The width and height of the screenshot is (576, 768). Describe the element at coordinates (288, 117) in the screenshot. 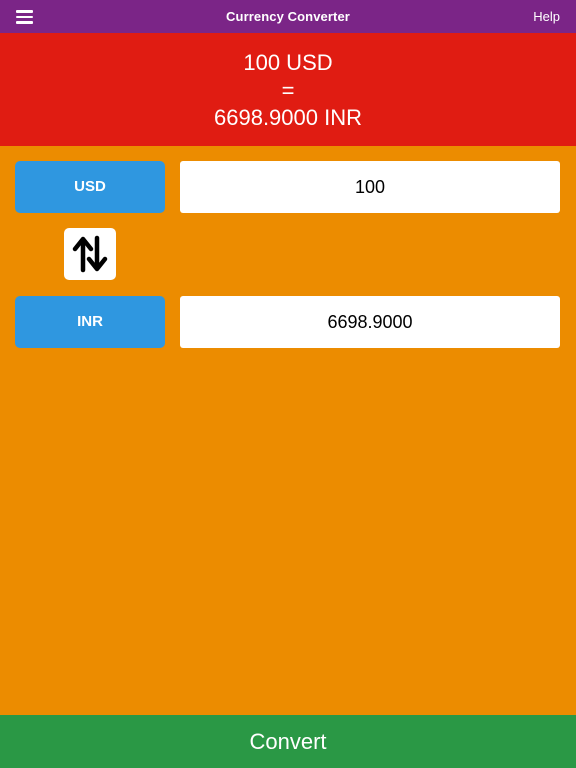

I see `result-to-text: 6698.9000 INR` at that location.